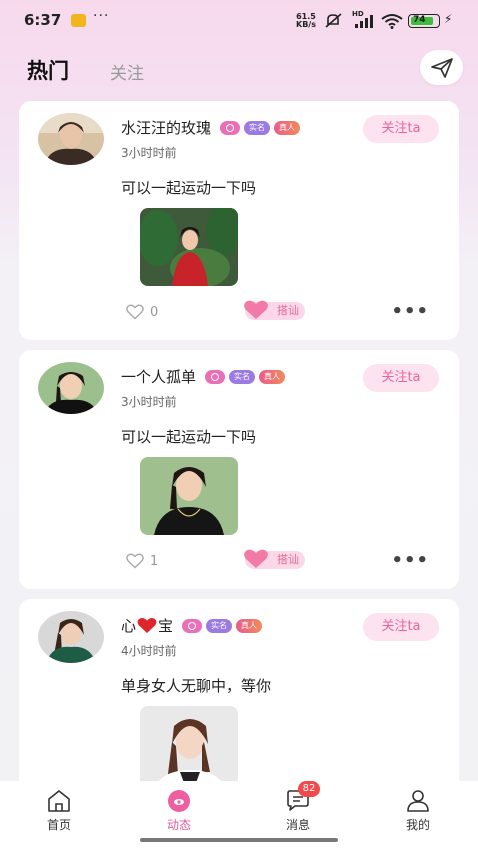 The image size is (478, 850). What do you see at coordinates (239, 22) in the screenshot?
I see `status-bar: 6:37 ··· 61.5 KB/s HD 74 ⚡` at bounding box center [239, 22].